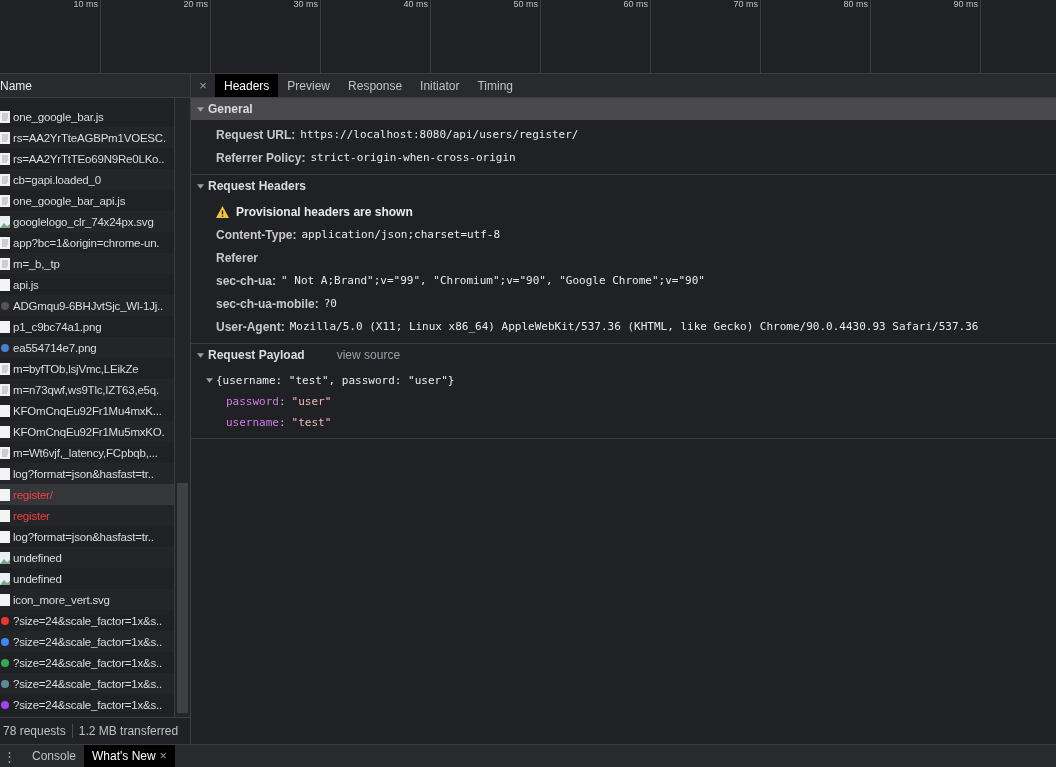 The image size is (1056, 767). Describe the element at coordinates (623, 186) in the screenshot. I see `section-header: Request Headers` at that location.